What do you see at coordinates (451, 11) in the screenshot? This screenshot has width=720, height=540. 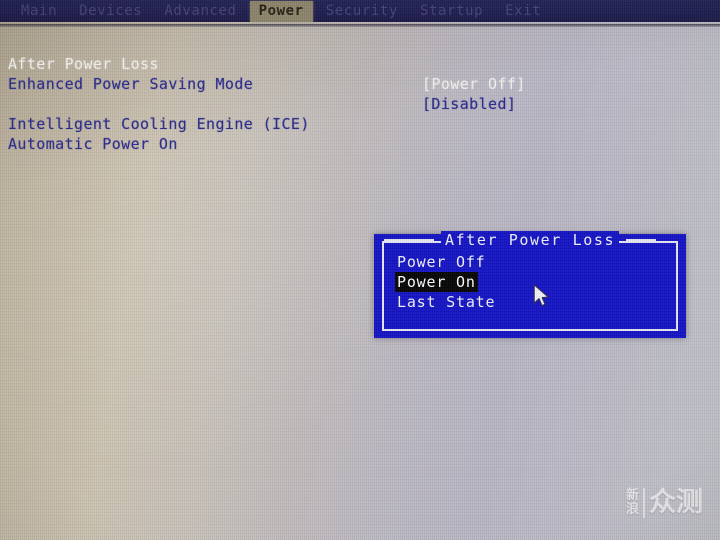 I see `tab-startup: Startup` at bounding box center [451, 11].